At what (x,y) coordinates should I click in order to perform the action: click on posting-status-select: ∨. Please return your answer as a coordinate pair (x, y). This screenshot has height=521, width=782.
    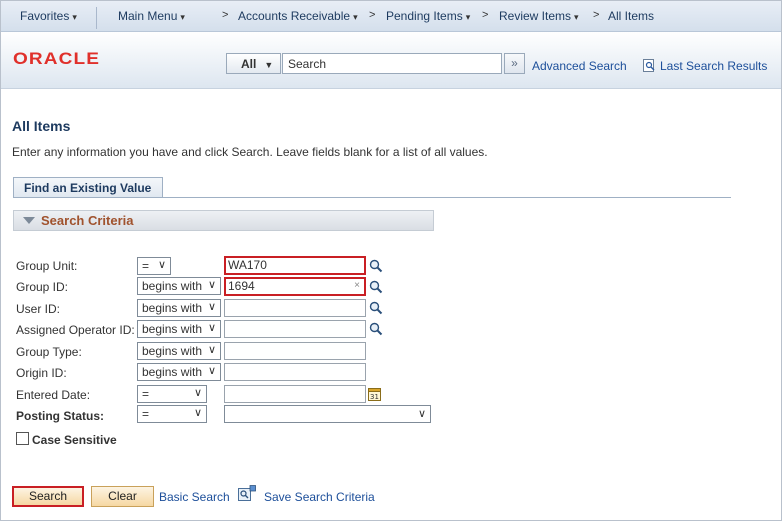
    Looking at the image, I should click on (327, 414).